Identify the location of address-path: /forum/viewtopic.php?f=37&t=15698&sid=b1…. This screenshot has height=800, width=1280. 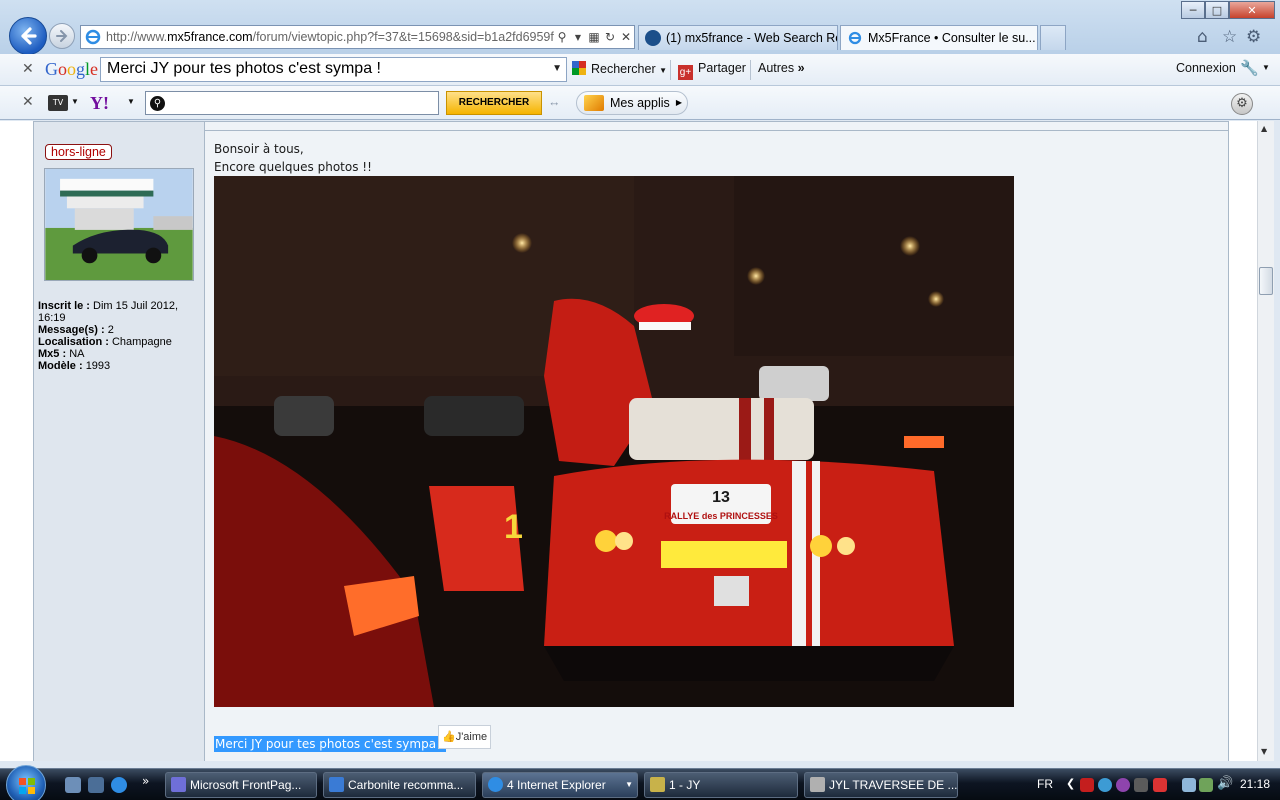
(403, 37).